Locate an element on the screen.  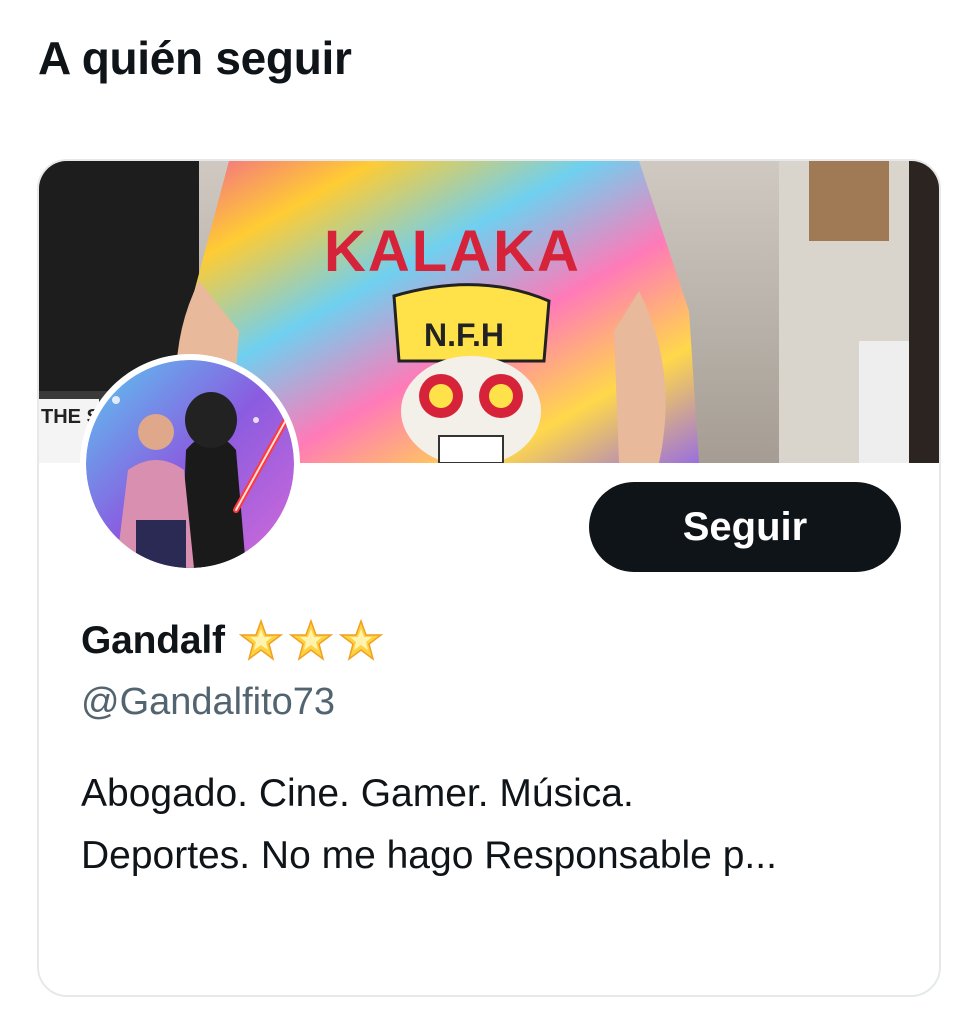
name-emoji-group is located at coordinates (311, 641).